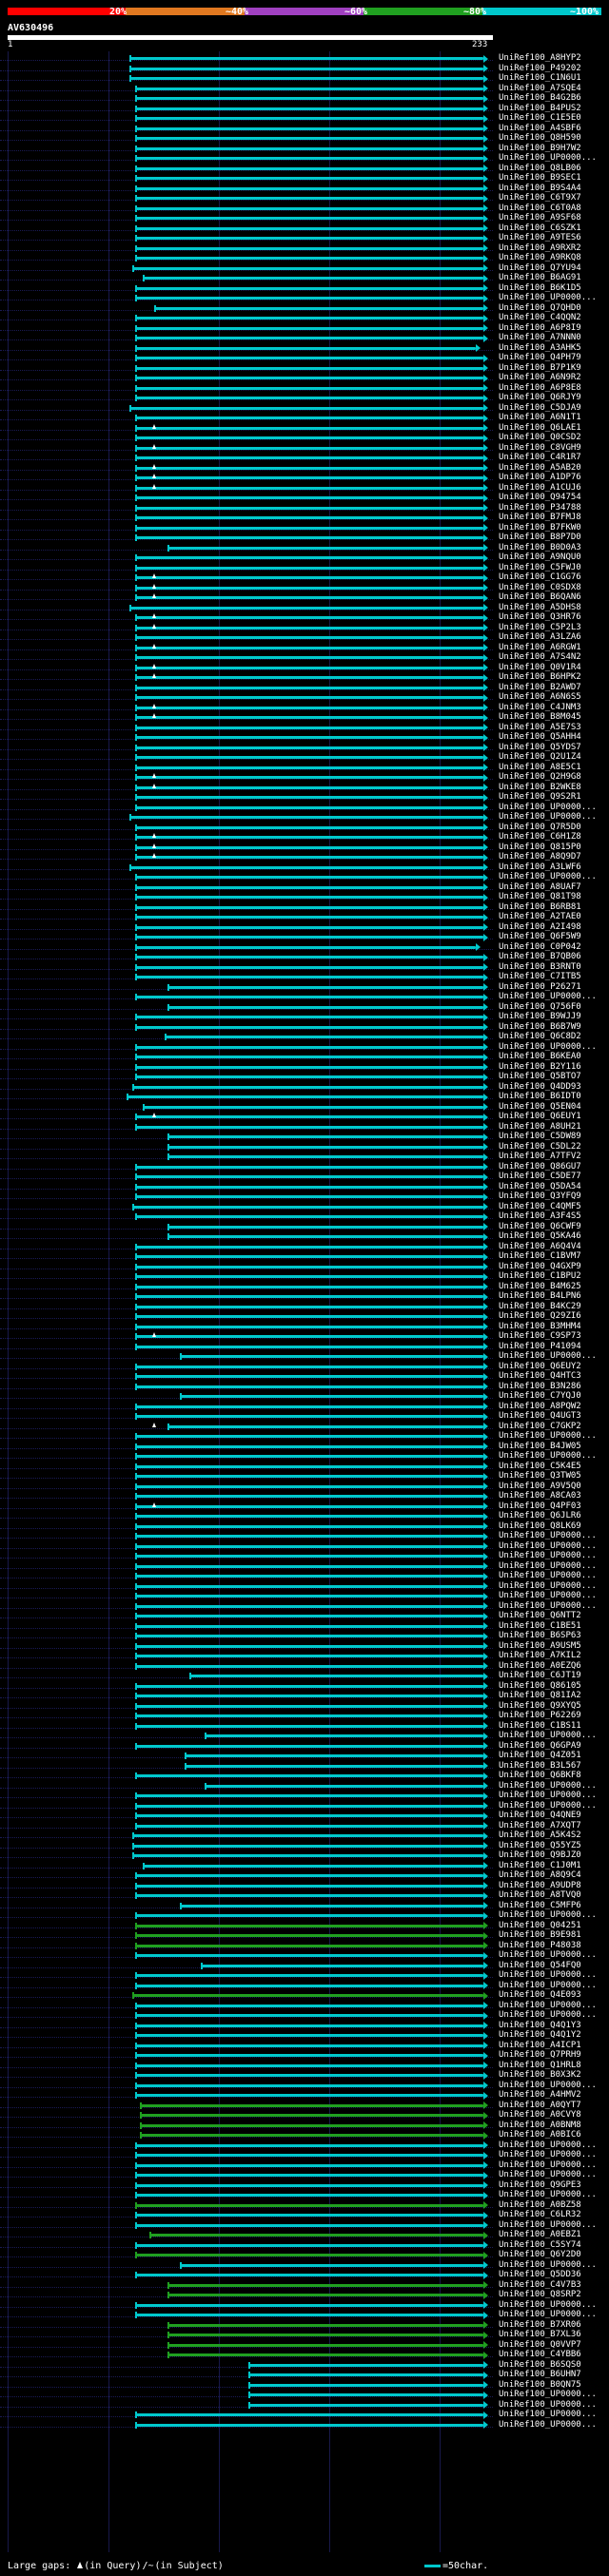 The image size is (609, 2576). Describe the element at coordinates (540, 478) in the screenshot. I see `hit-label: UniRef100_A1DP76` at that location.